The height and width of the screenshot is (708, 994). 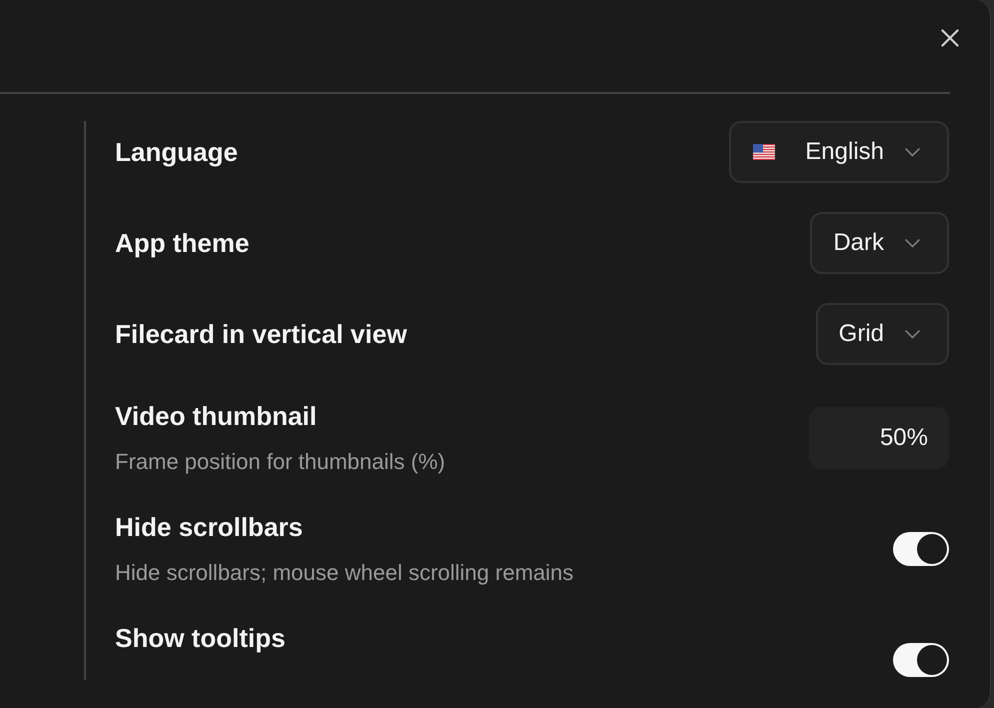 What do you see at coordinates (879, 438) in the screenshot?
I see `number-field: 50%` at bounding box center [879, 438].